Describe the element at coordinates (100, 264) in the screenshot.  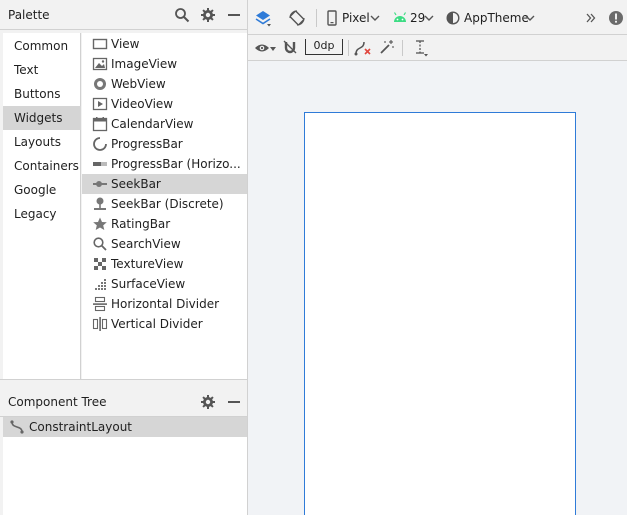
I see `textureview-icon` at that location.